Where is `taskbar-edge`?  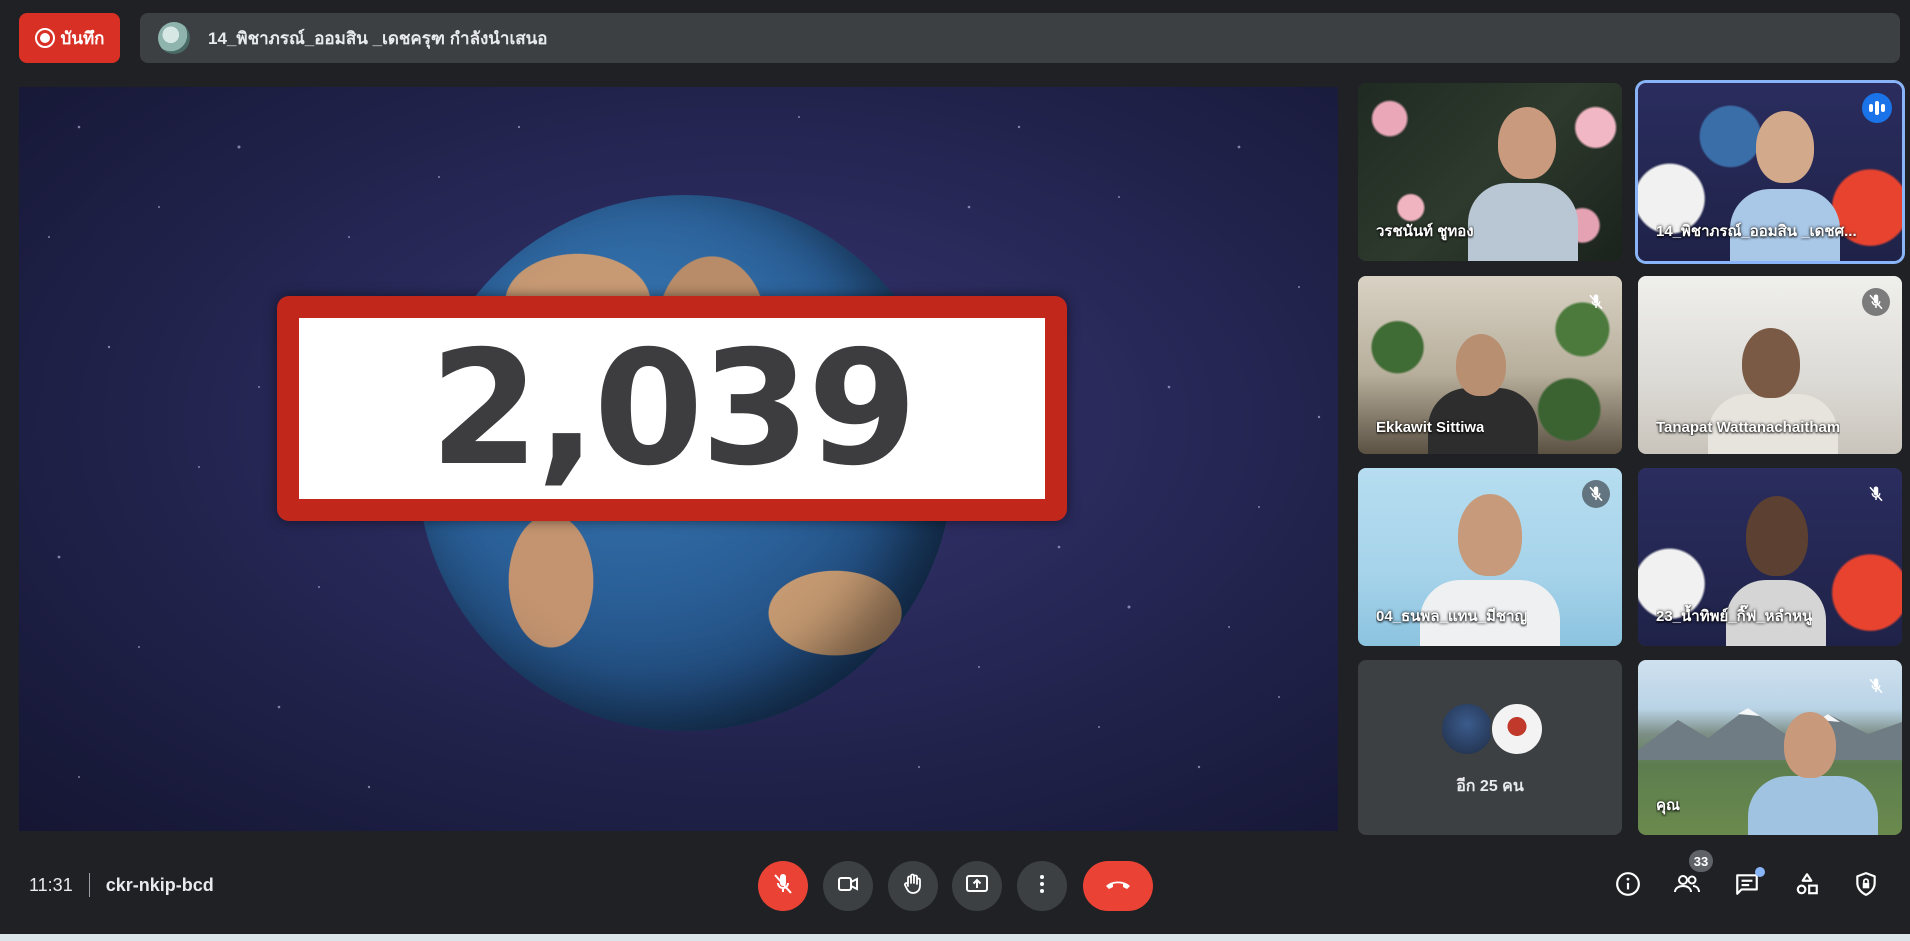 taskbar-edge is located at coordinates (955, 937).